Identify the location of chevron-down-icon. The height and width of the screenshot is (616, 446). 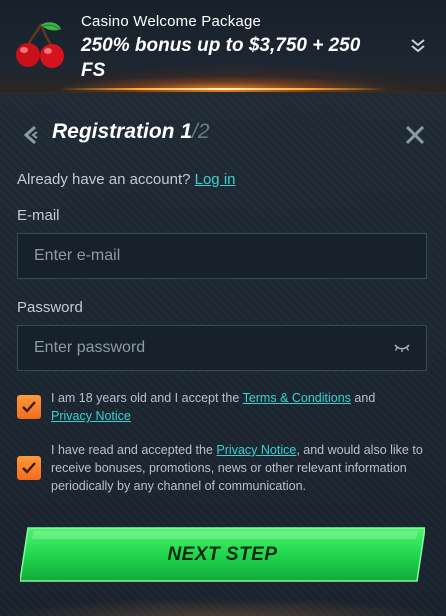
(418, 46).